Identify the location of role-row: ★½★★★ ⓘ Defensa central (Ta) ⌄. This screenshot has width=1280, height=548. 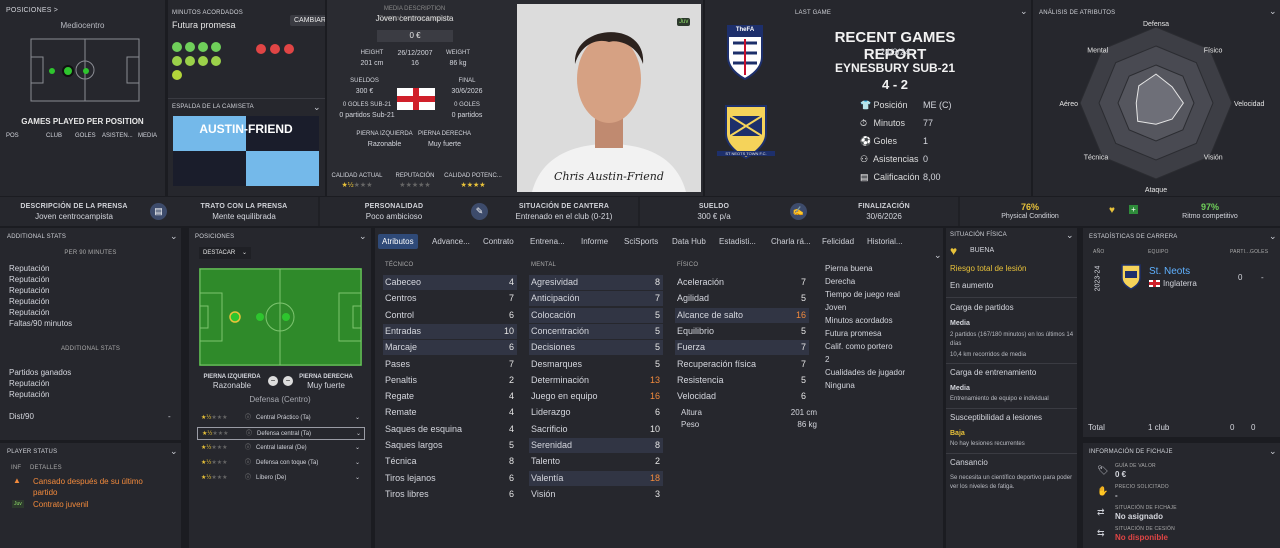
(281, 433).